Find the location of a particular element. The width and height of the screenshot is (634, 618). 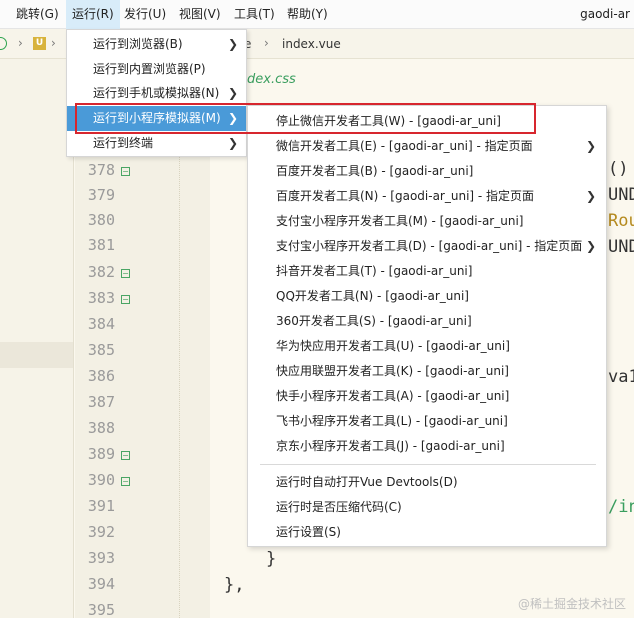

menu-item-run-browser: 运行到浏览器(B) ❯ is located at coordinates (156, 44).